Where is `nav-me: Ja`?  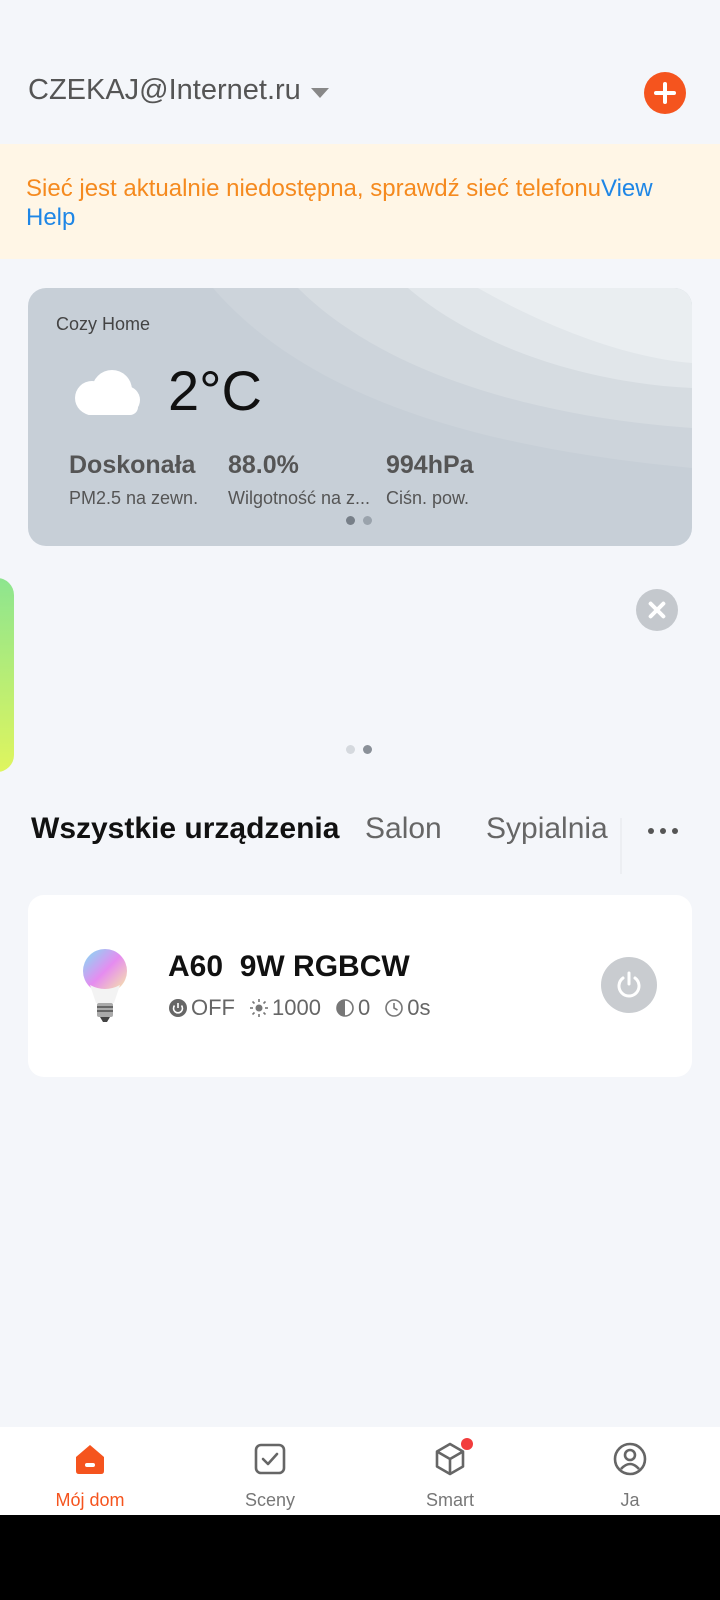 nav-me: Ja is located at coordinates (630, 1471).